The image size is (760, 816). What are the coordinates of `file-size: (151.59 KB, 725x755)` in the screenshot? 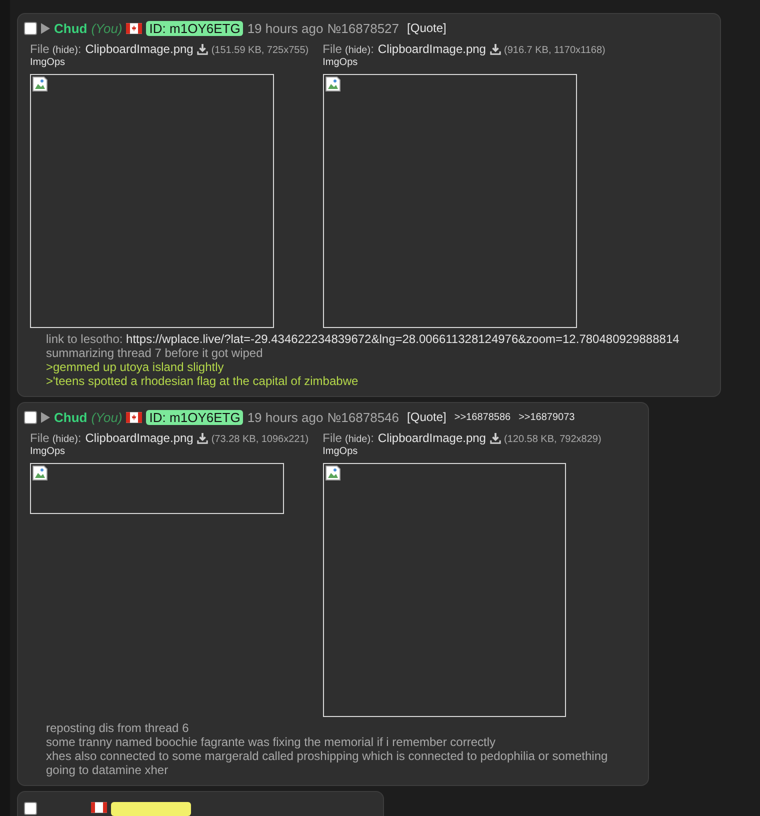 It's located at (260, 50).